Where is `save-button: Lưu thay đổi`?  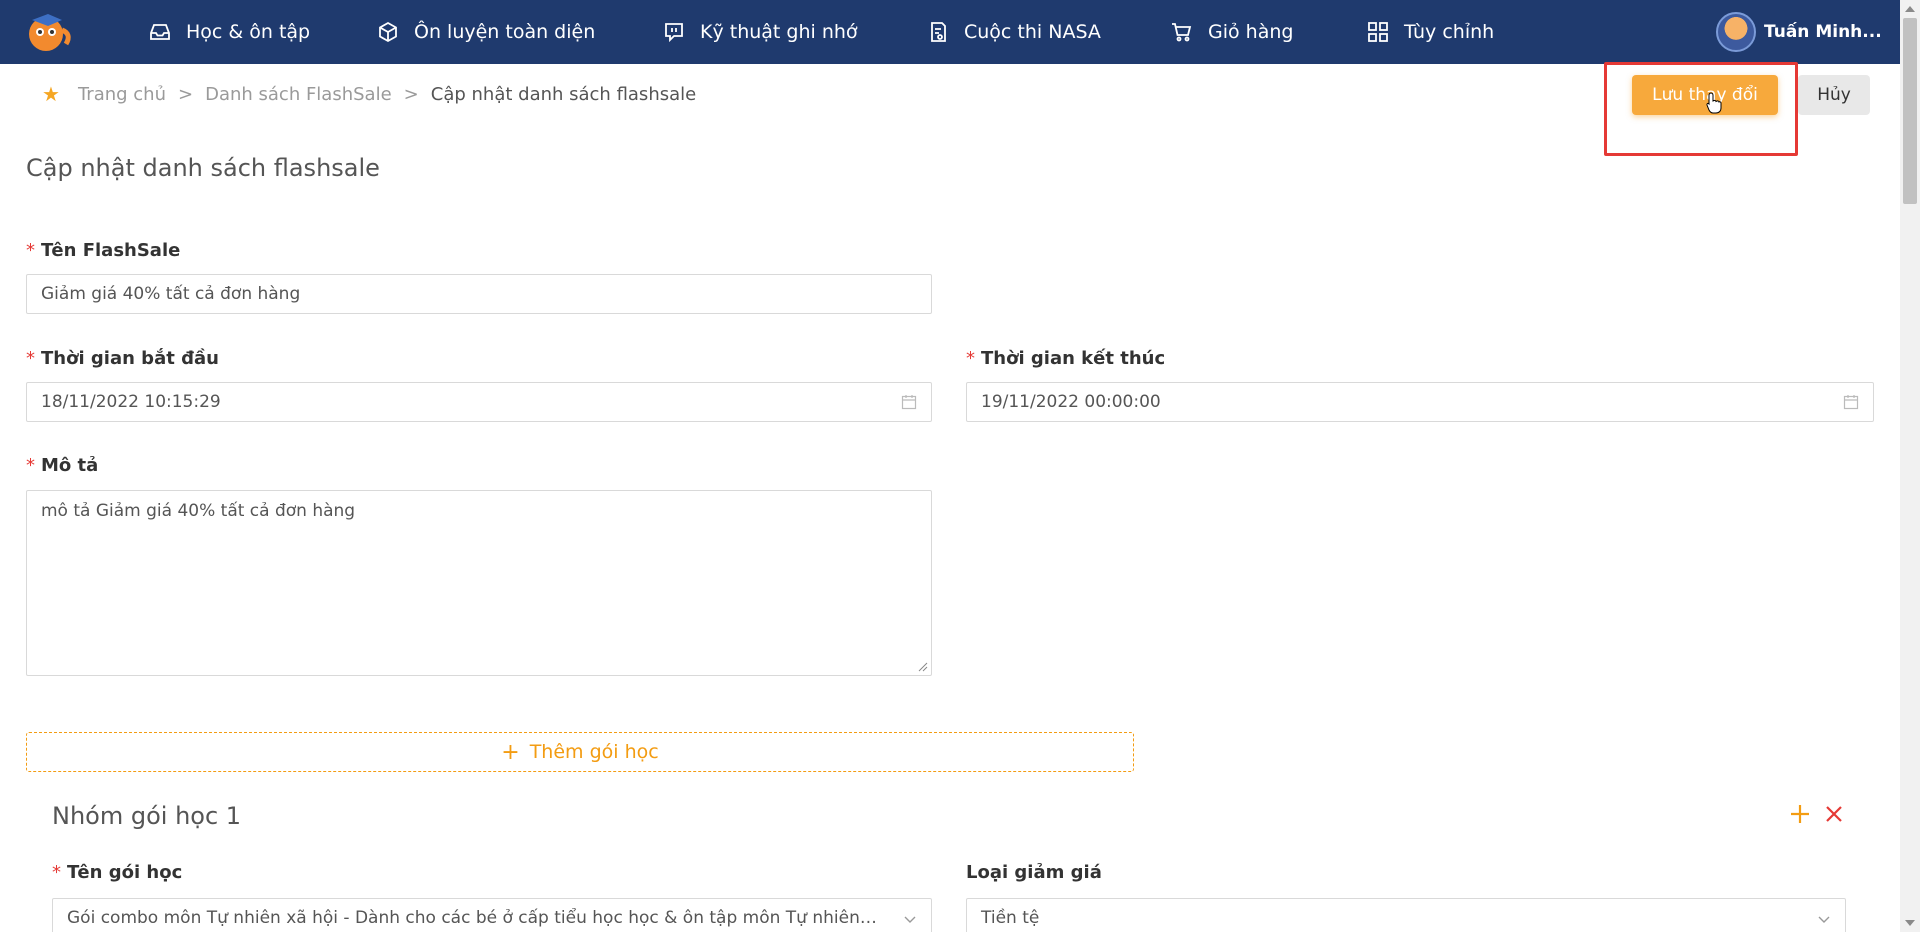
save-button: Lưu thay đổi is located at coordinates (1705, 95).